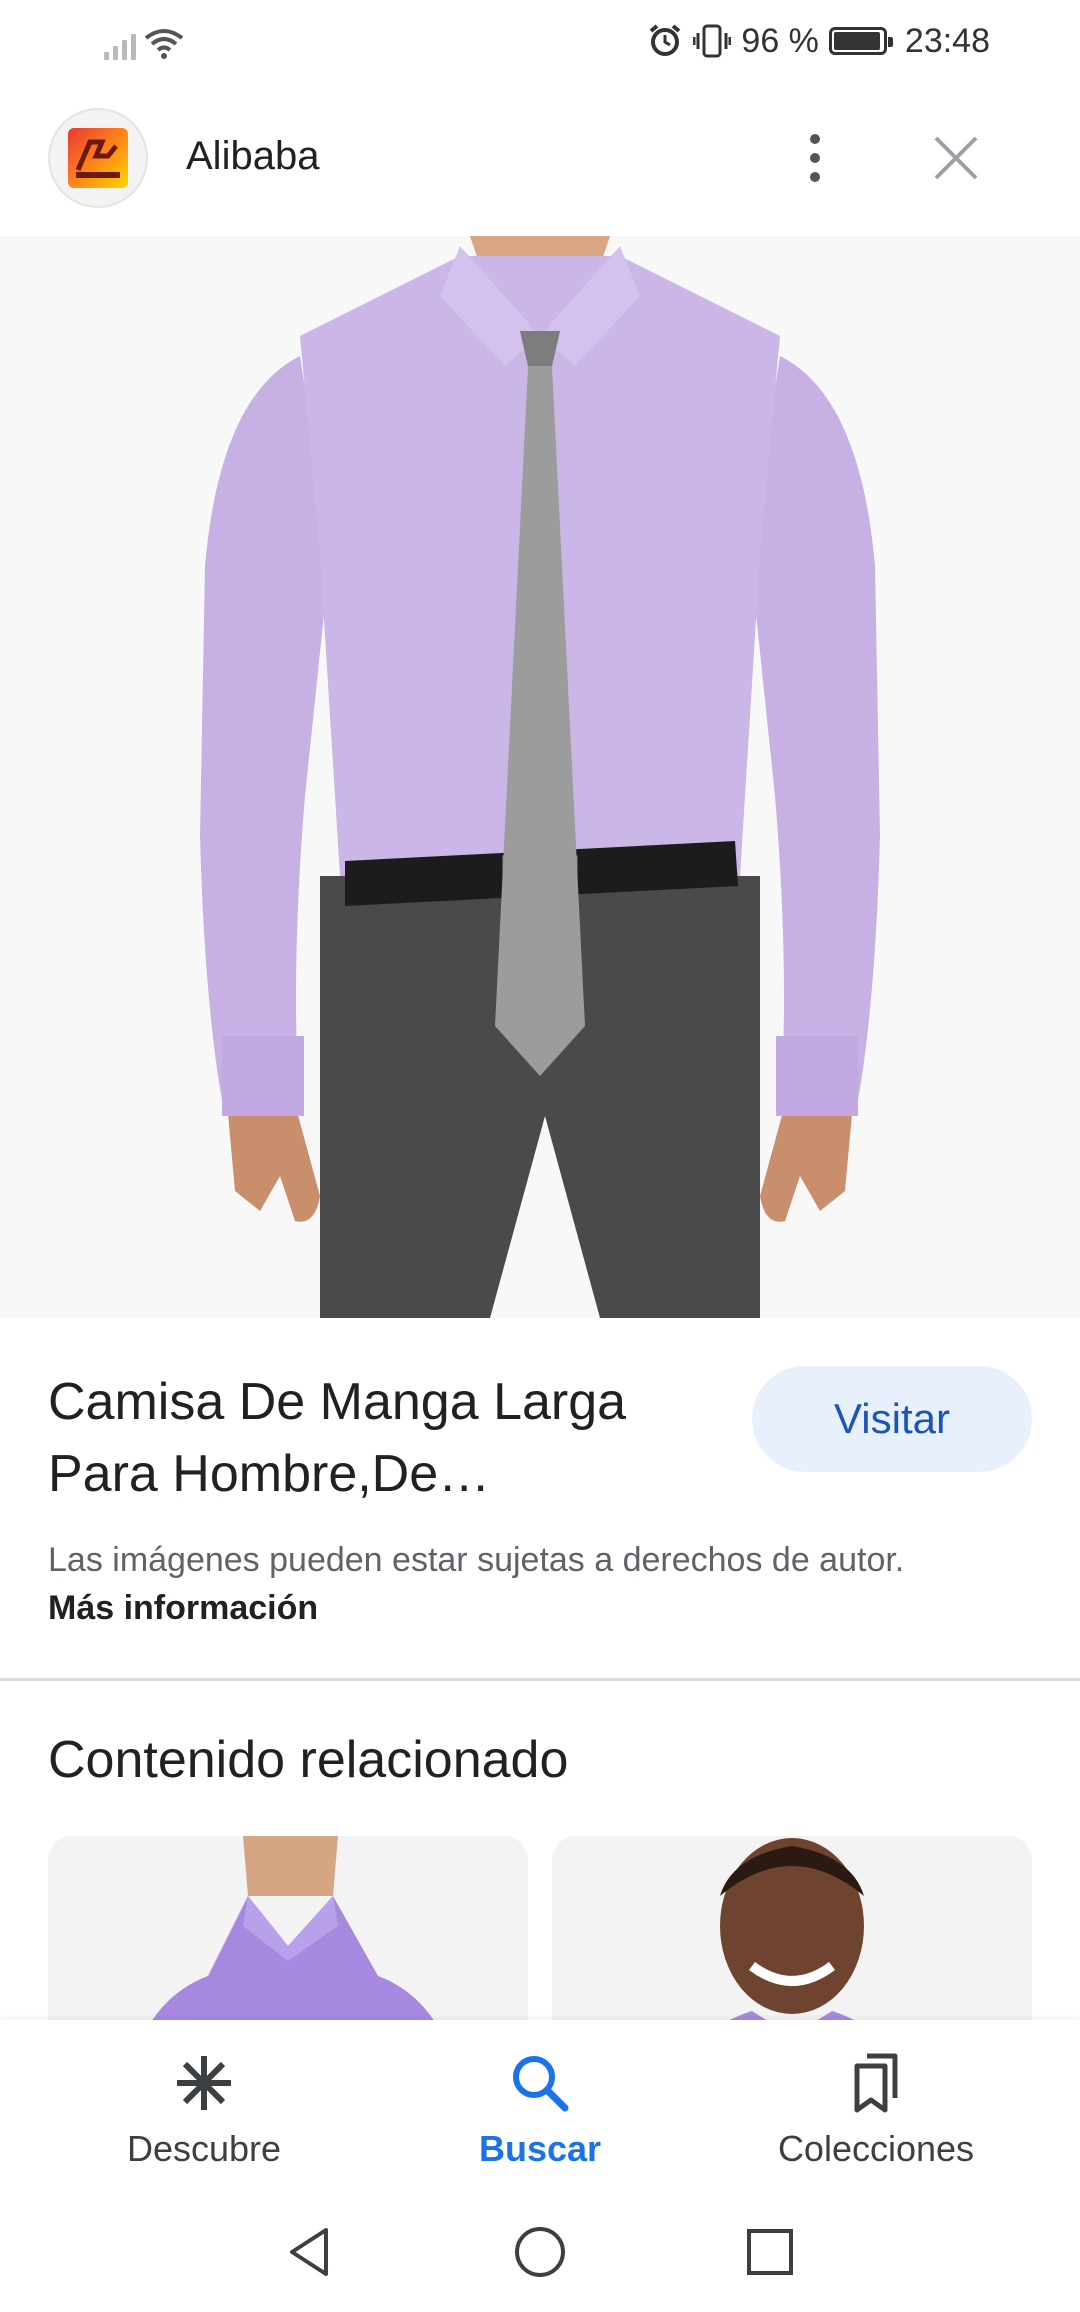  I want to click on battery-level, so click(856, 41).